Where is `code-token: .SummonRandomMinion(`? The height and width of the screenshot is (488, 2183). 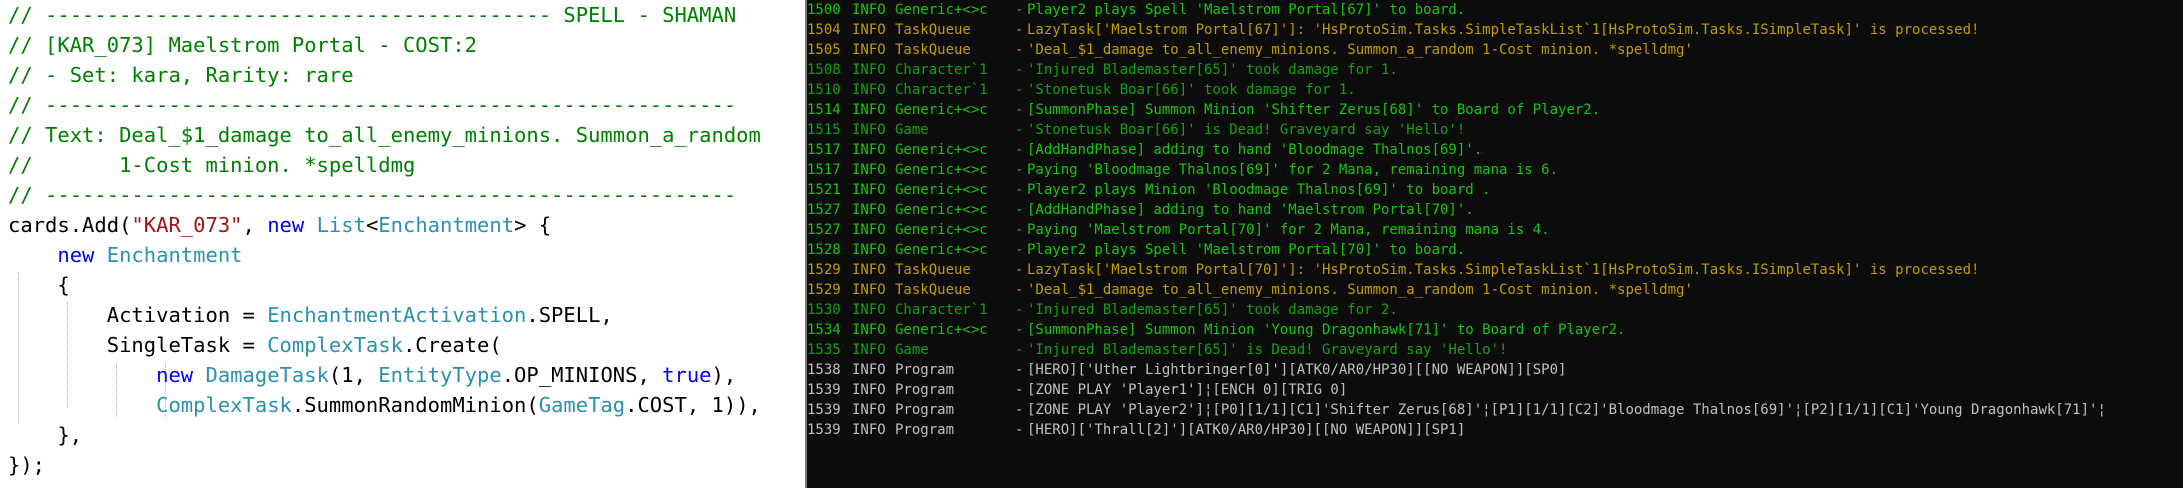 code-token: .SummonRandomMinion( is located at coordinates (415, 405).